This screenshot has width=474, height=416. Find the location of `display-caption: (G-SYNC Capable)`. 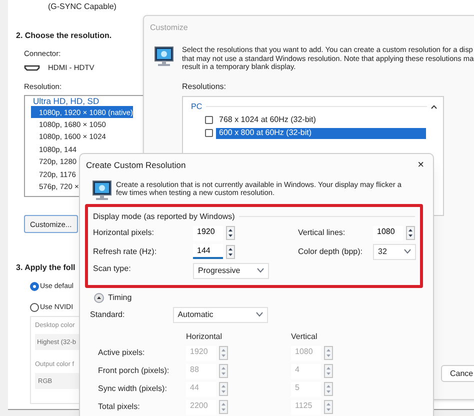

display-caption: (G-SYNC Capable) is located at coordinates (82, 7).